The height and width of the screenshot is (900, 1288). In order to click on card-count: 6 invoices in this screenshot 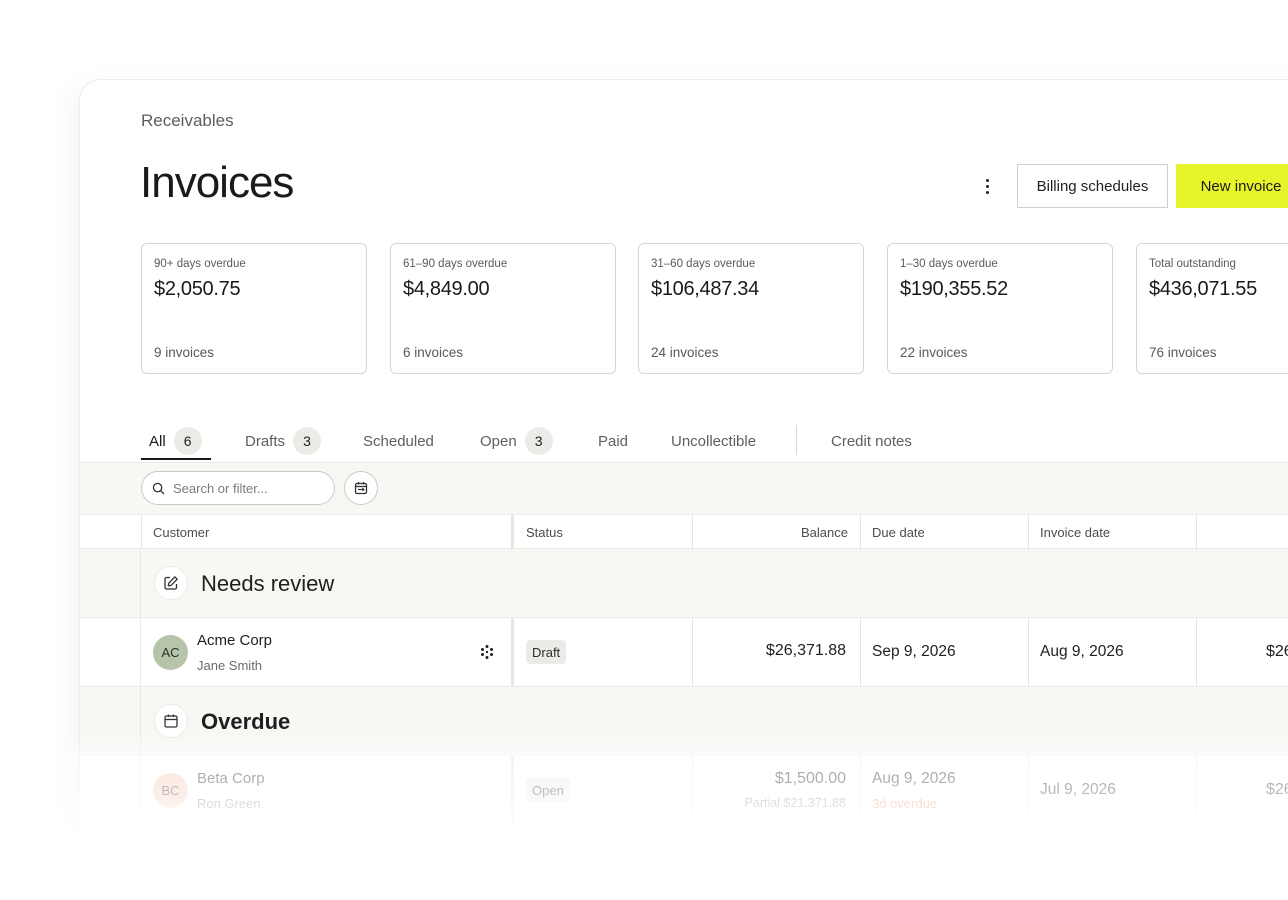, I will do `click(433, 352)`.